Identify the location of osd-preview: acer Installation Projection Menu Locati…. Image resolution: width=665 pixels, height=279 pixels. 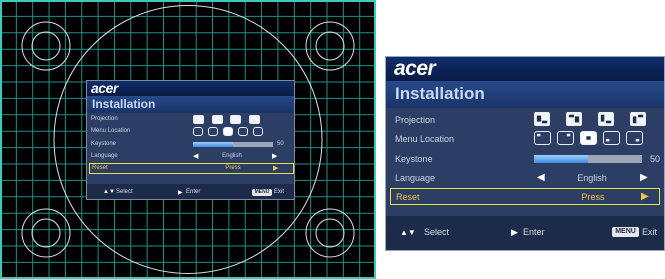
(190, 140).